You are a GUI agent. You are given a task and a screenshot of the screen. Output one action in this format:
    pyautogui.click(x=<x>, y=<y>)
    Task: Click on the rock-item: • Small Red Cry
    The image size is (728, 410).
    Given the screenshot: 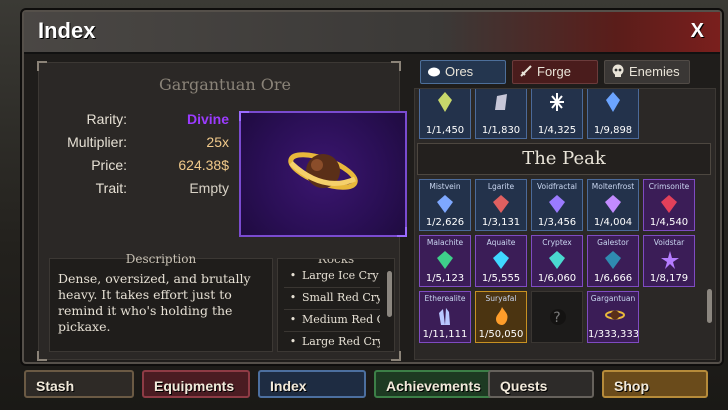 What is the action you would take?
    pyautogui.click(x=332, y=300)
    